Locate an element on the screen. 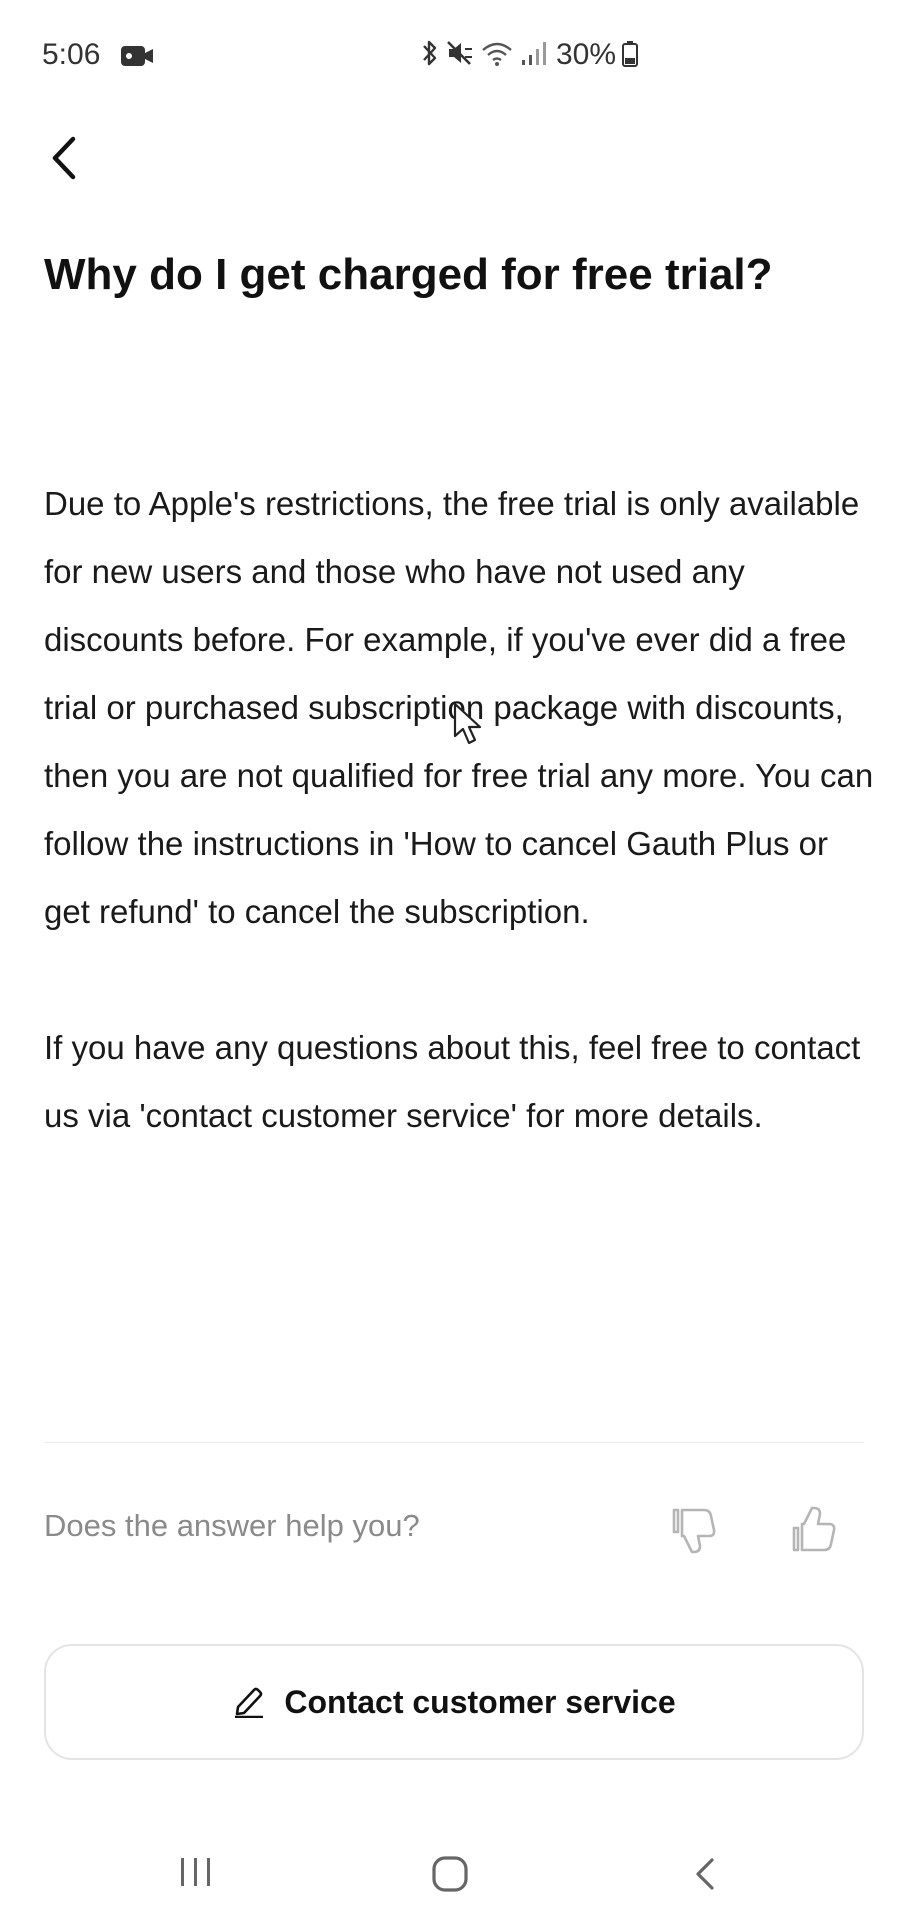 Image resolution: width=908 pixels, height=1920 pixels. feedback-question: Does the answer help you? is located at coordinates (232, 1525).